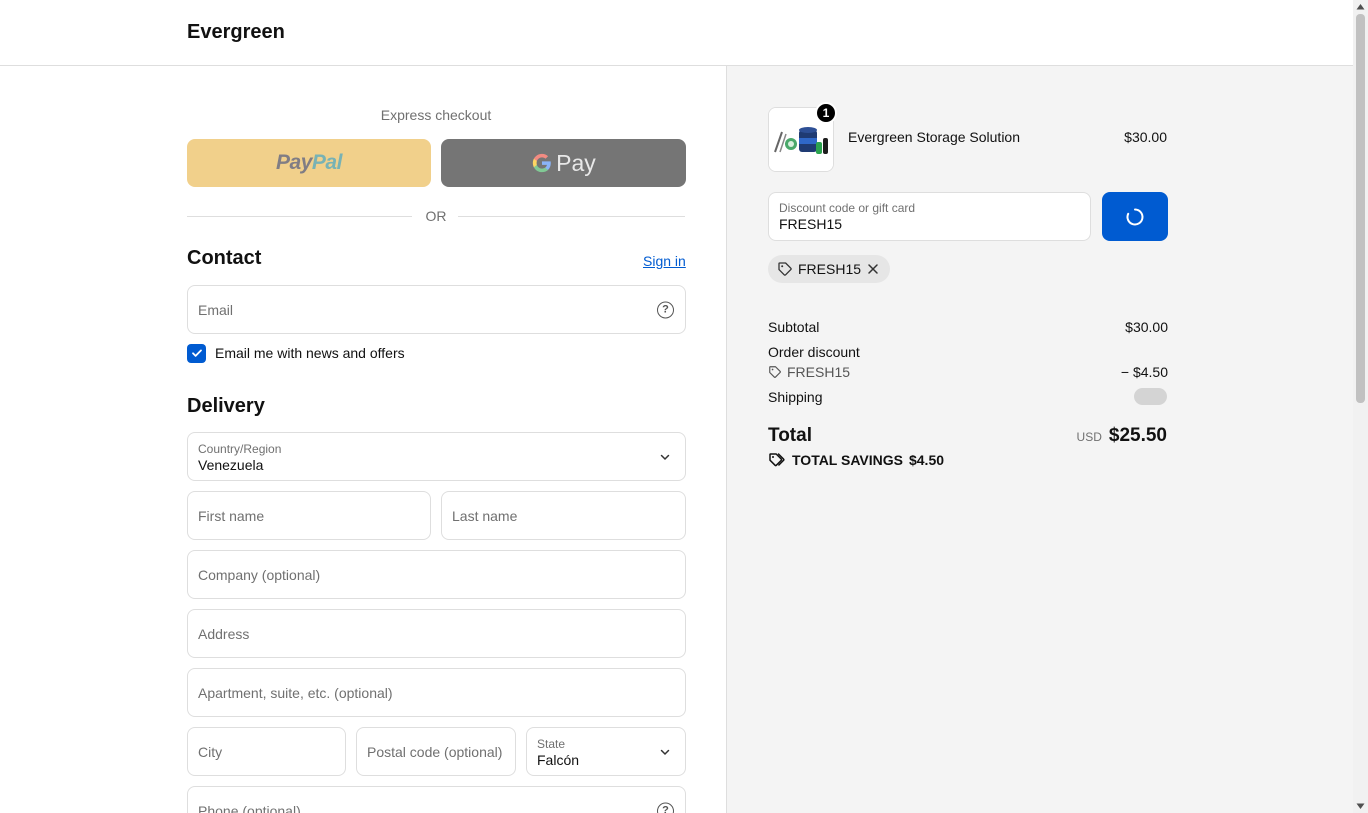 The image size is (1368, 813). I want to click on total-value: $25.50, so click(1137, 435).